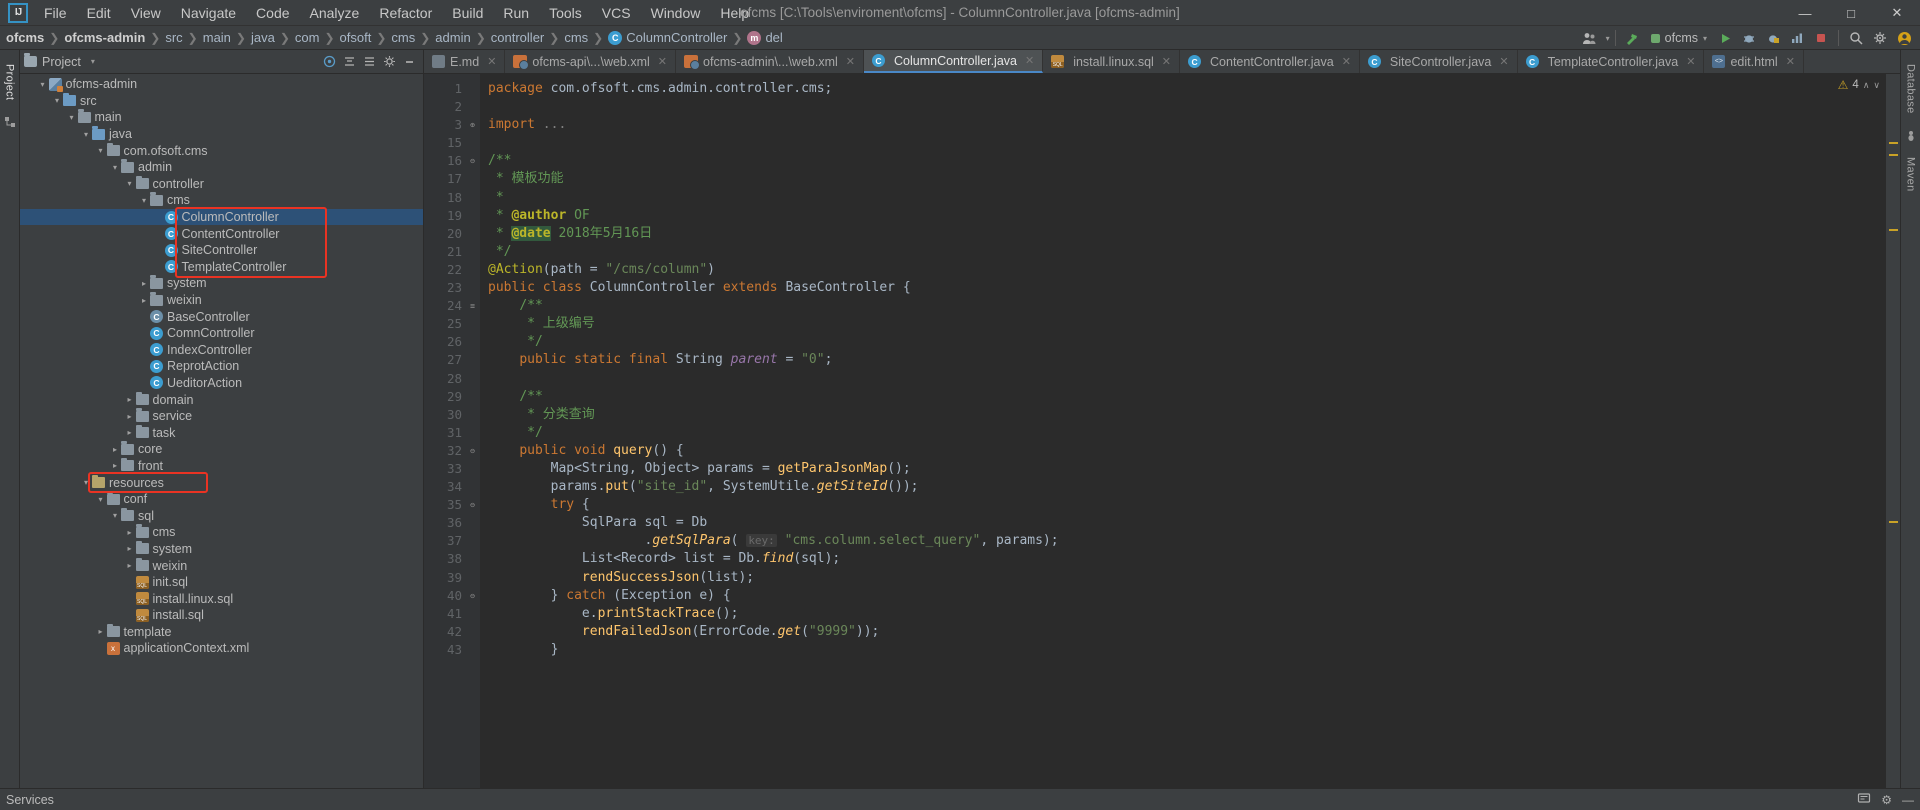 The width and height of the screenshot is (1920, 810). I want to click on tree-node: install.sql, so click(221, 615).